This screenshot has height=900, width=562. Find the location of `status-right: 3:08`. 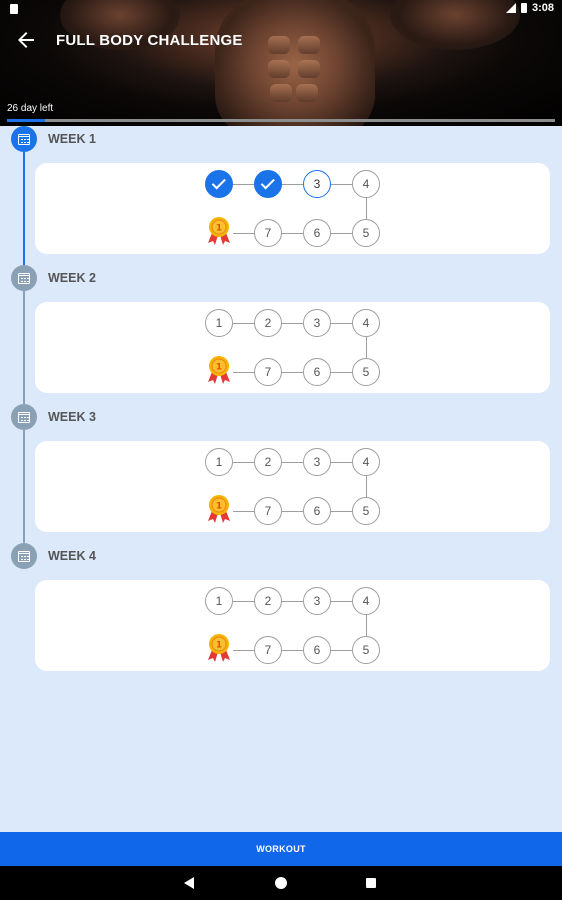

status-right: 3:08 is located at coordinates (529, 8).